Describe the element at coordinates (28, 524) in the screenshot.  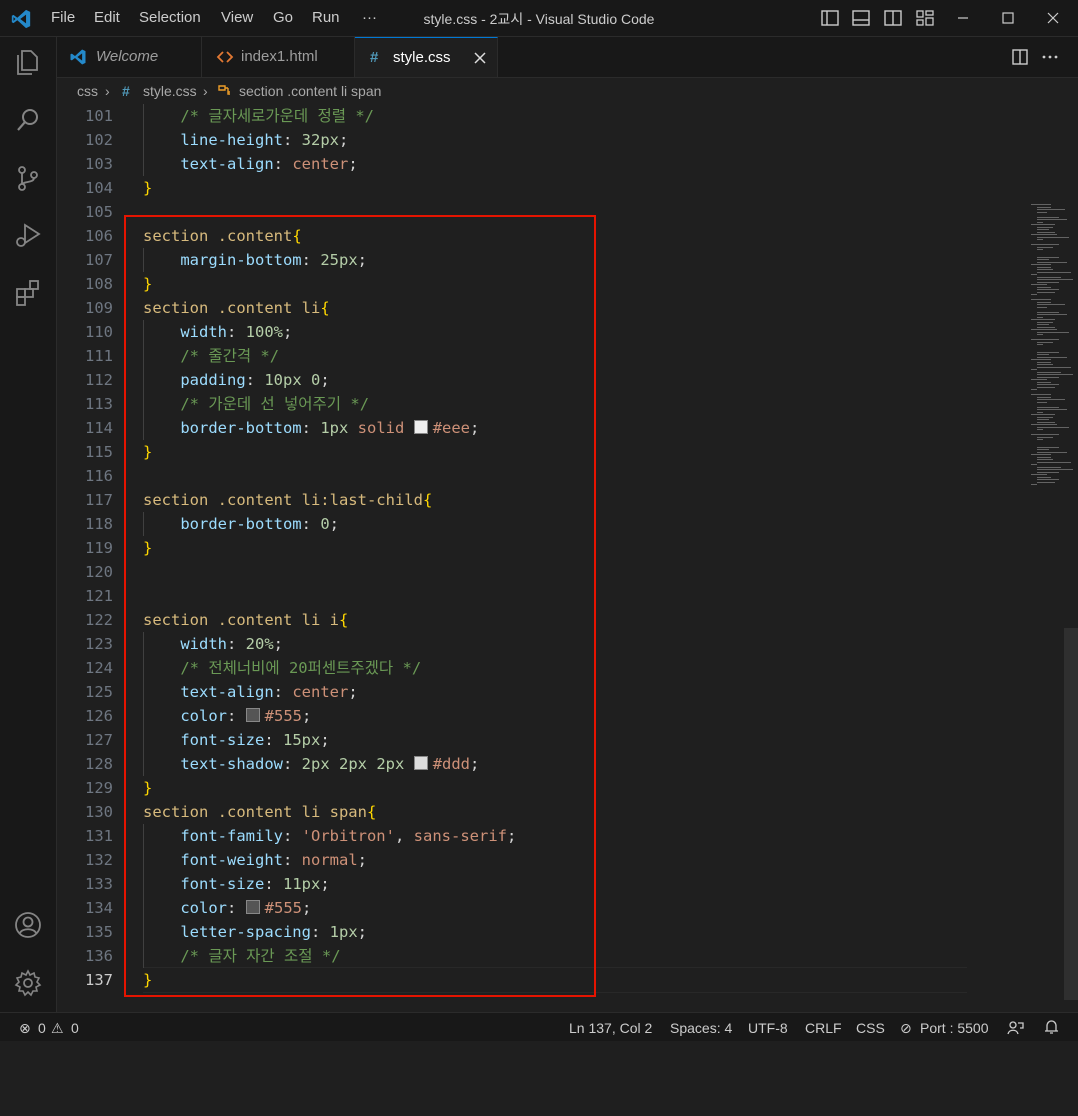
I see `activity-bar` at that location.